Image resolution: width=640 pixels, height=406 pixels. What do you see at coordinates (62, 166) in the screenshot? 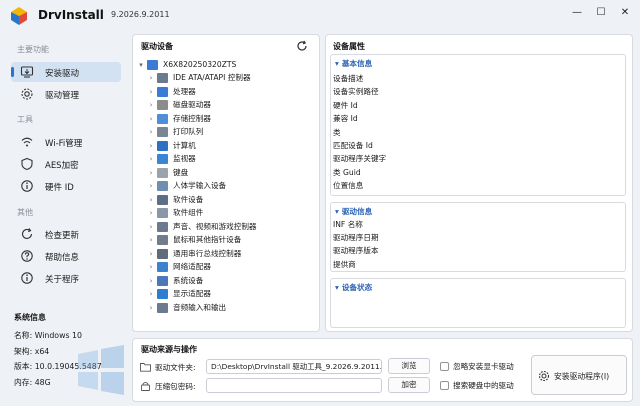
I see `sidebar-item-label: AES加密` at bounding box center [62, 166].